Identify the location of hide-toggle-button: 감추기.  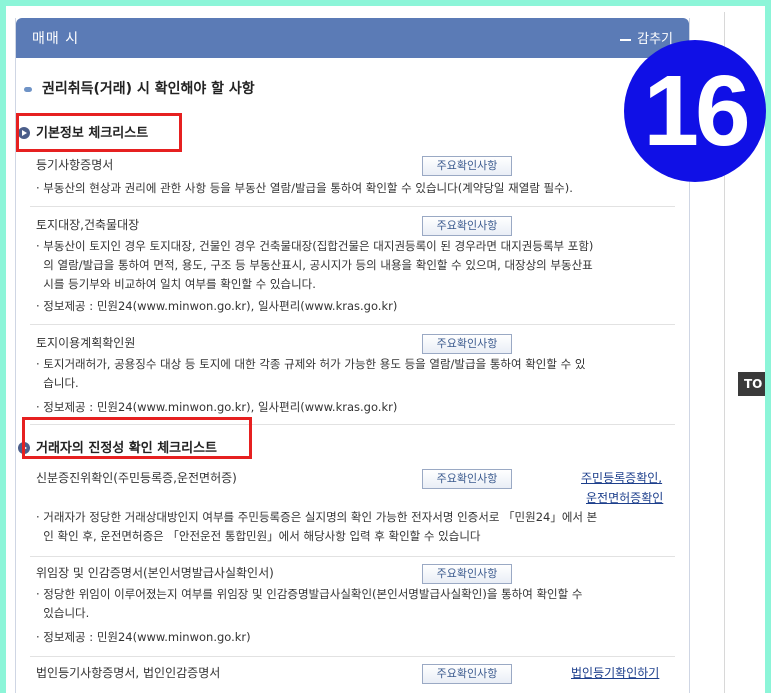
(646, 37).